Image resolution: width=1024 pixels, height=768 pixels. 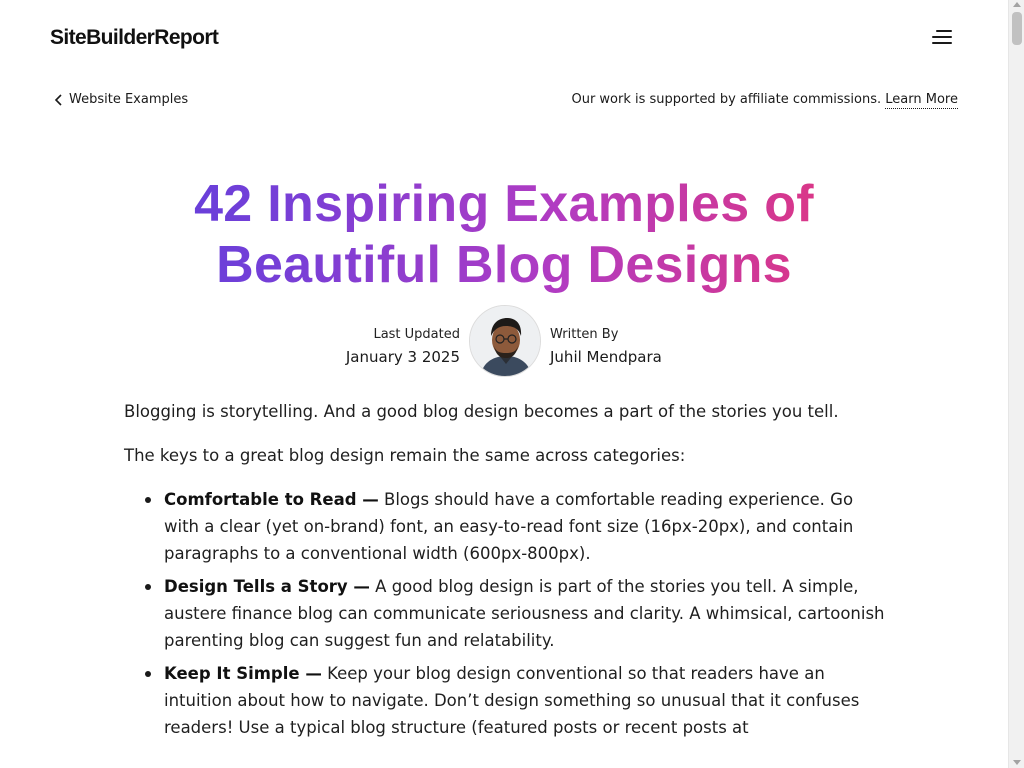 I want to click on scroll-up-icon, so click(x=1017, y=4).